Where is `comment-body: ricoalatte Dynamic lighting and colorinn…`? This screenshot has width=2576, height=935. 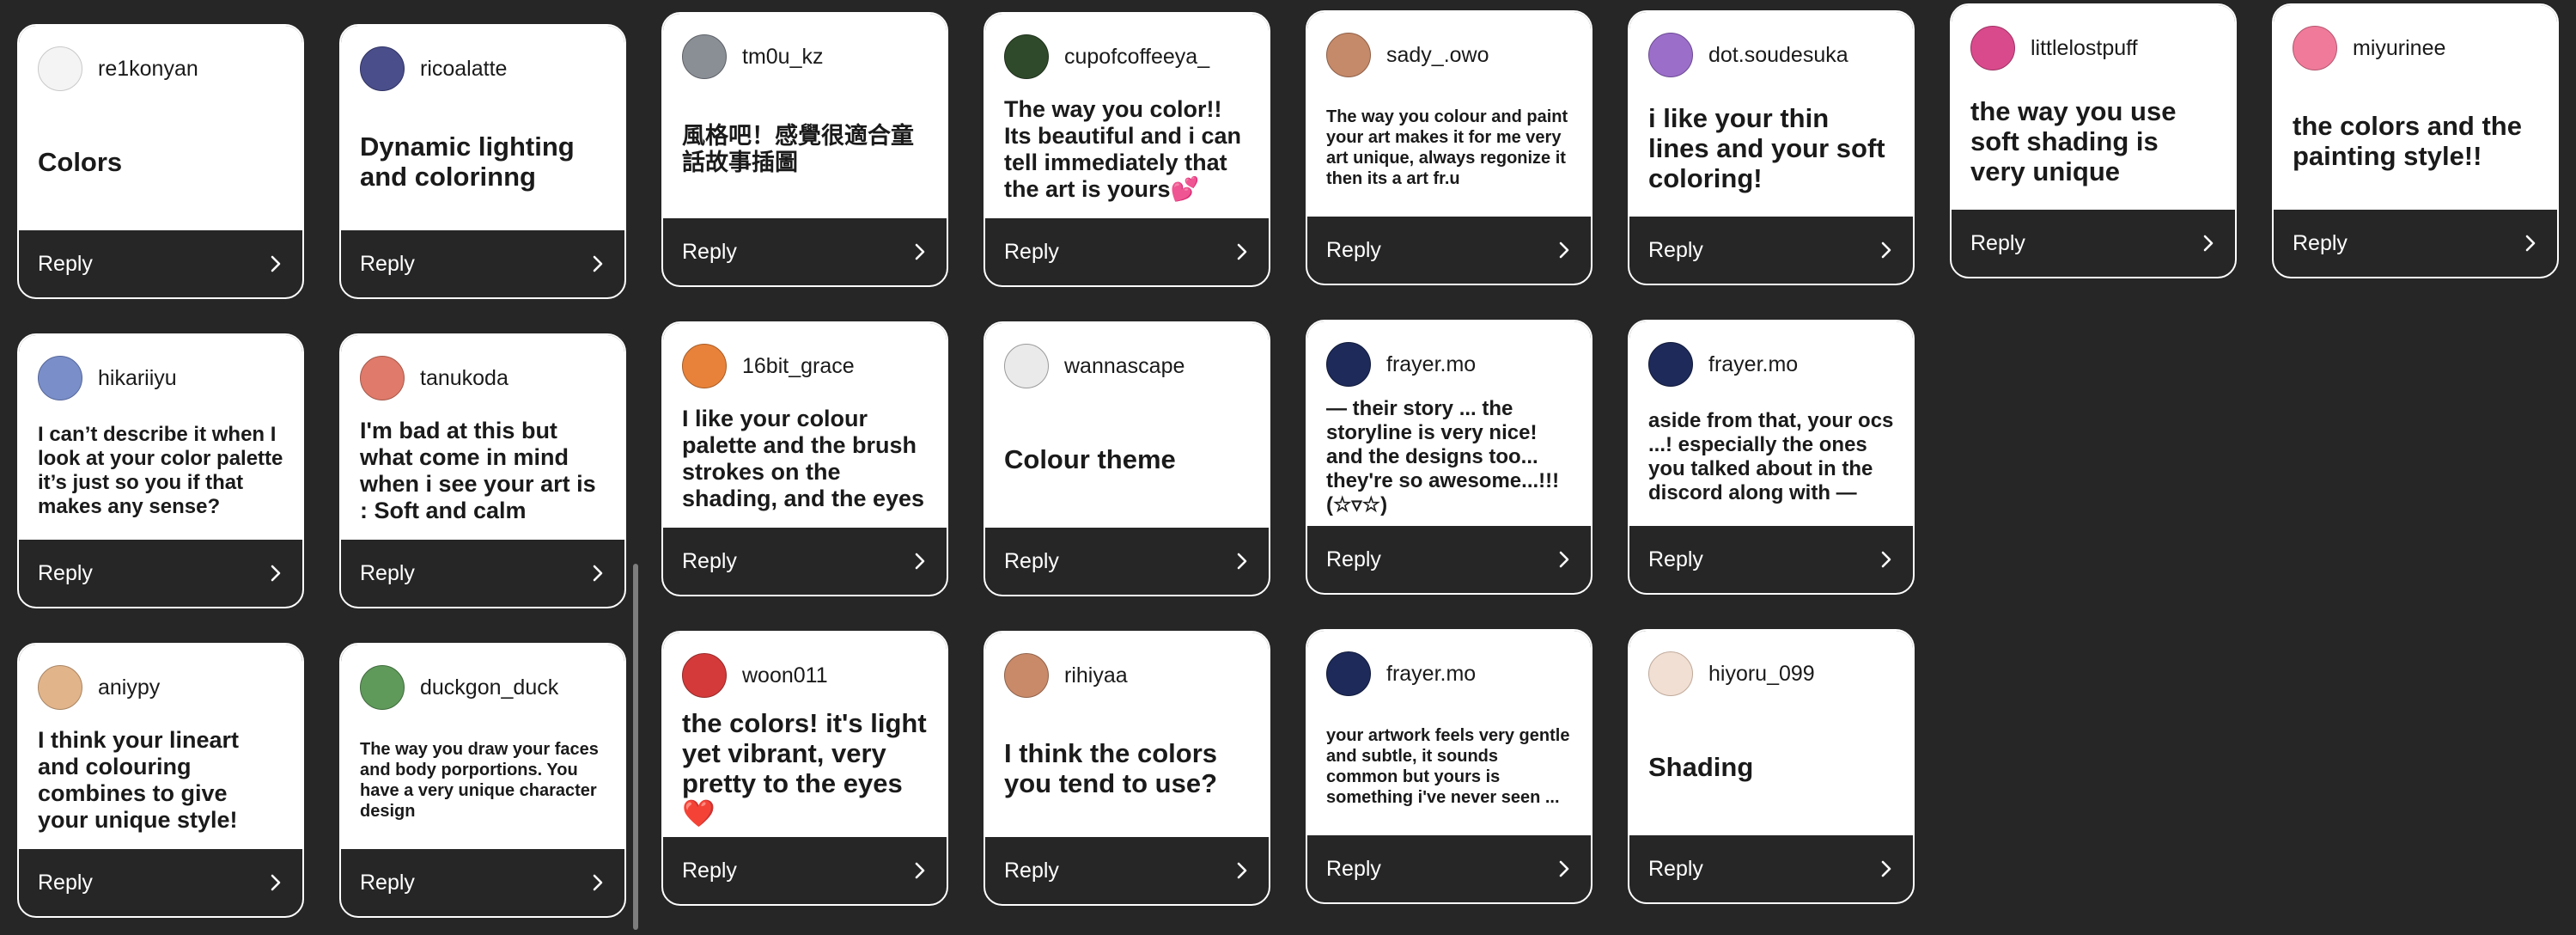 comment-body: ricoalatte Dynamic lighting and colorinn… is located at coordinates (482, 128).